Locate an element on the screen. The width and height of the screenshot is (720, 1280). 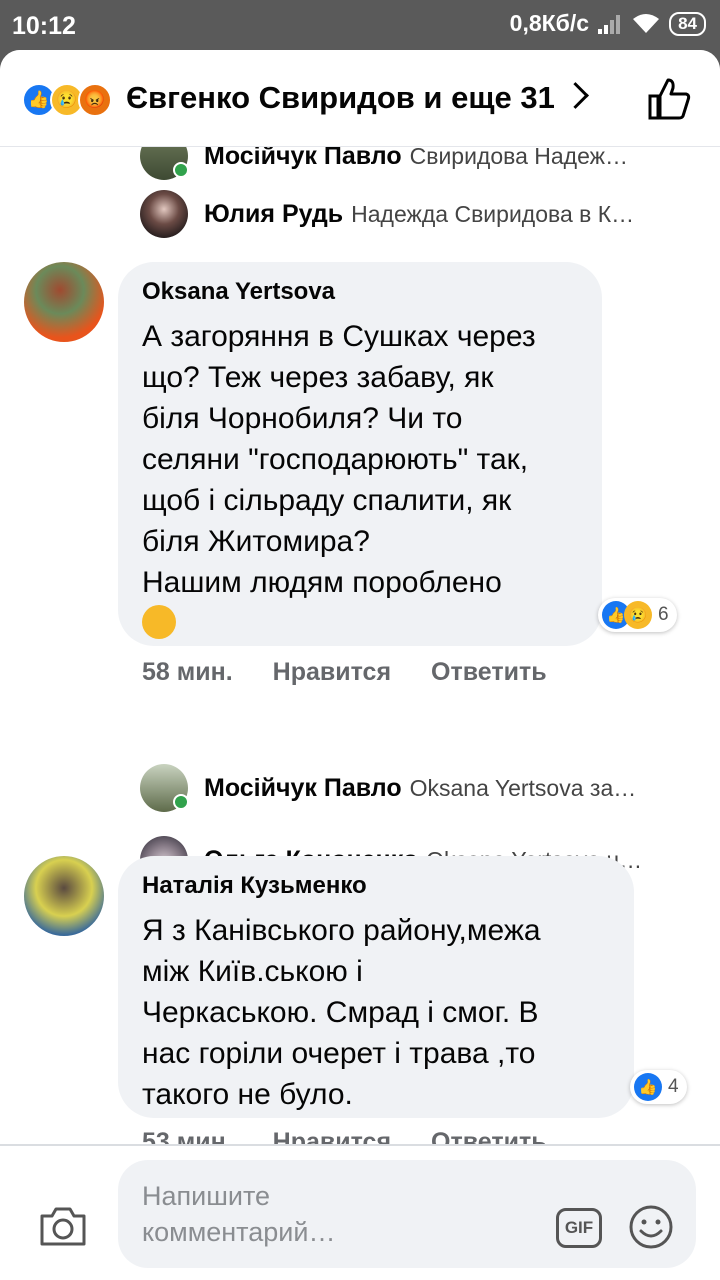
comment-reactions: 👍 4 is located at coordinates (658, 1087).